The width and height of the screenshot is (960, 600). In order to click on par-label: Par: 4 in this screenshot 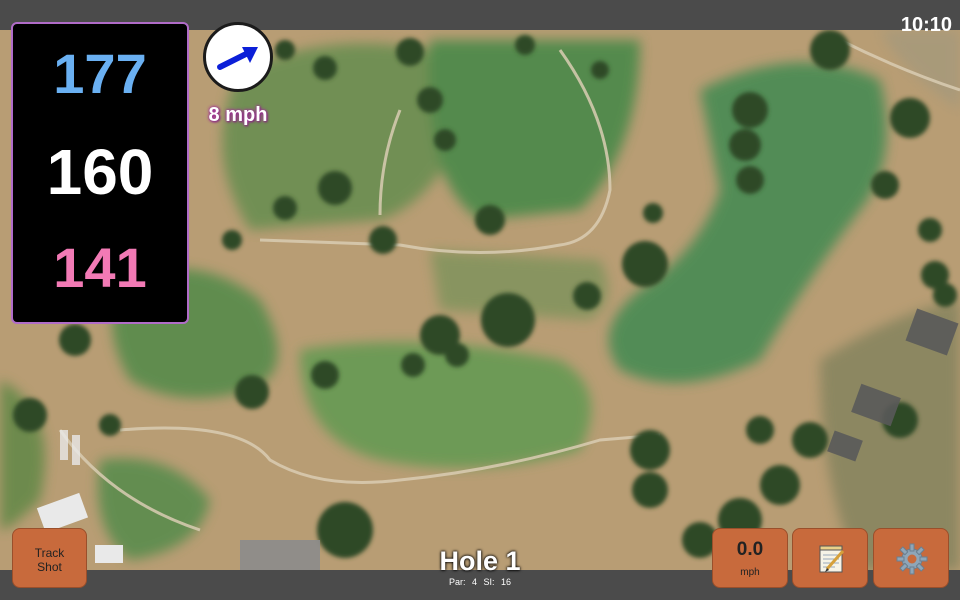, I will do `click(462, 582)`.